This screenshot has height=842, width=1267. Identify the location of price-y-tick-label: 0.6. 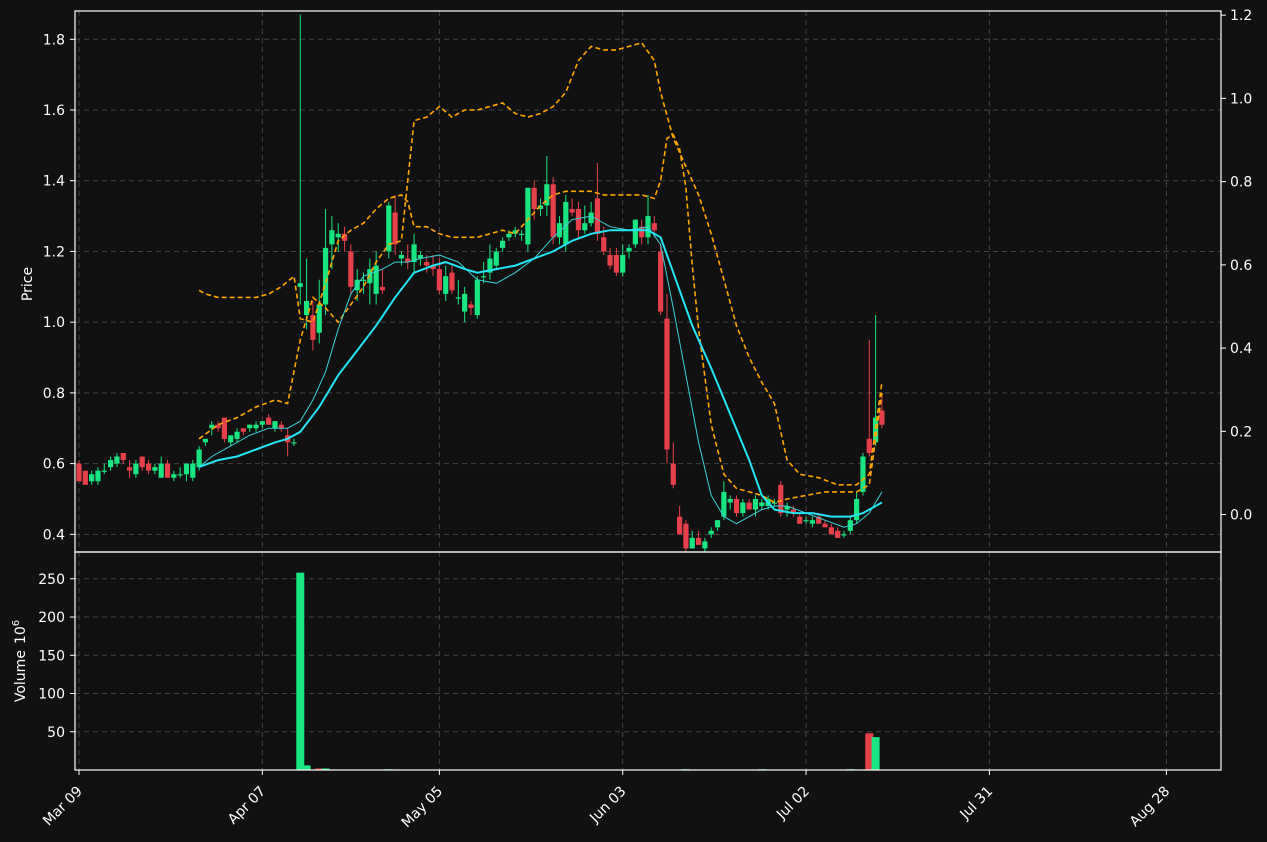
(54, 465).